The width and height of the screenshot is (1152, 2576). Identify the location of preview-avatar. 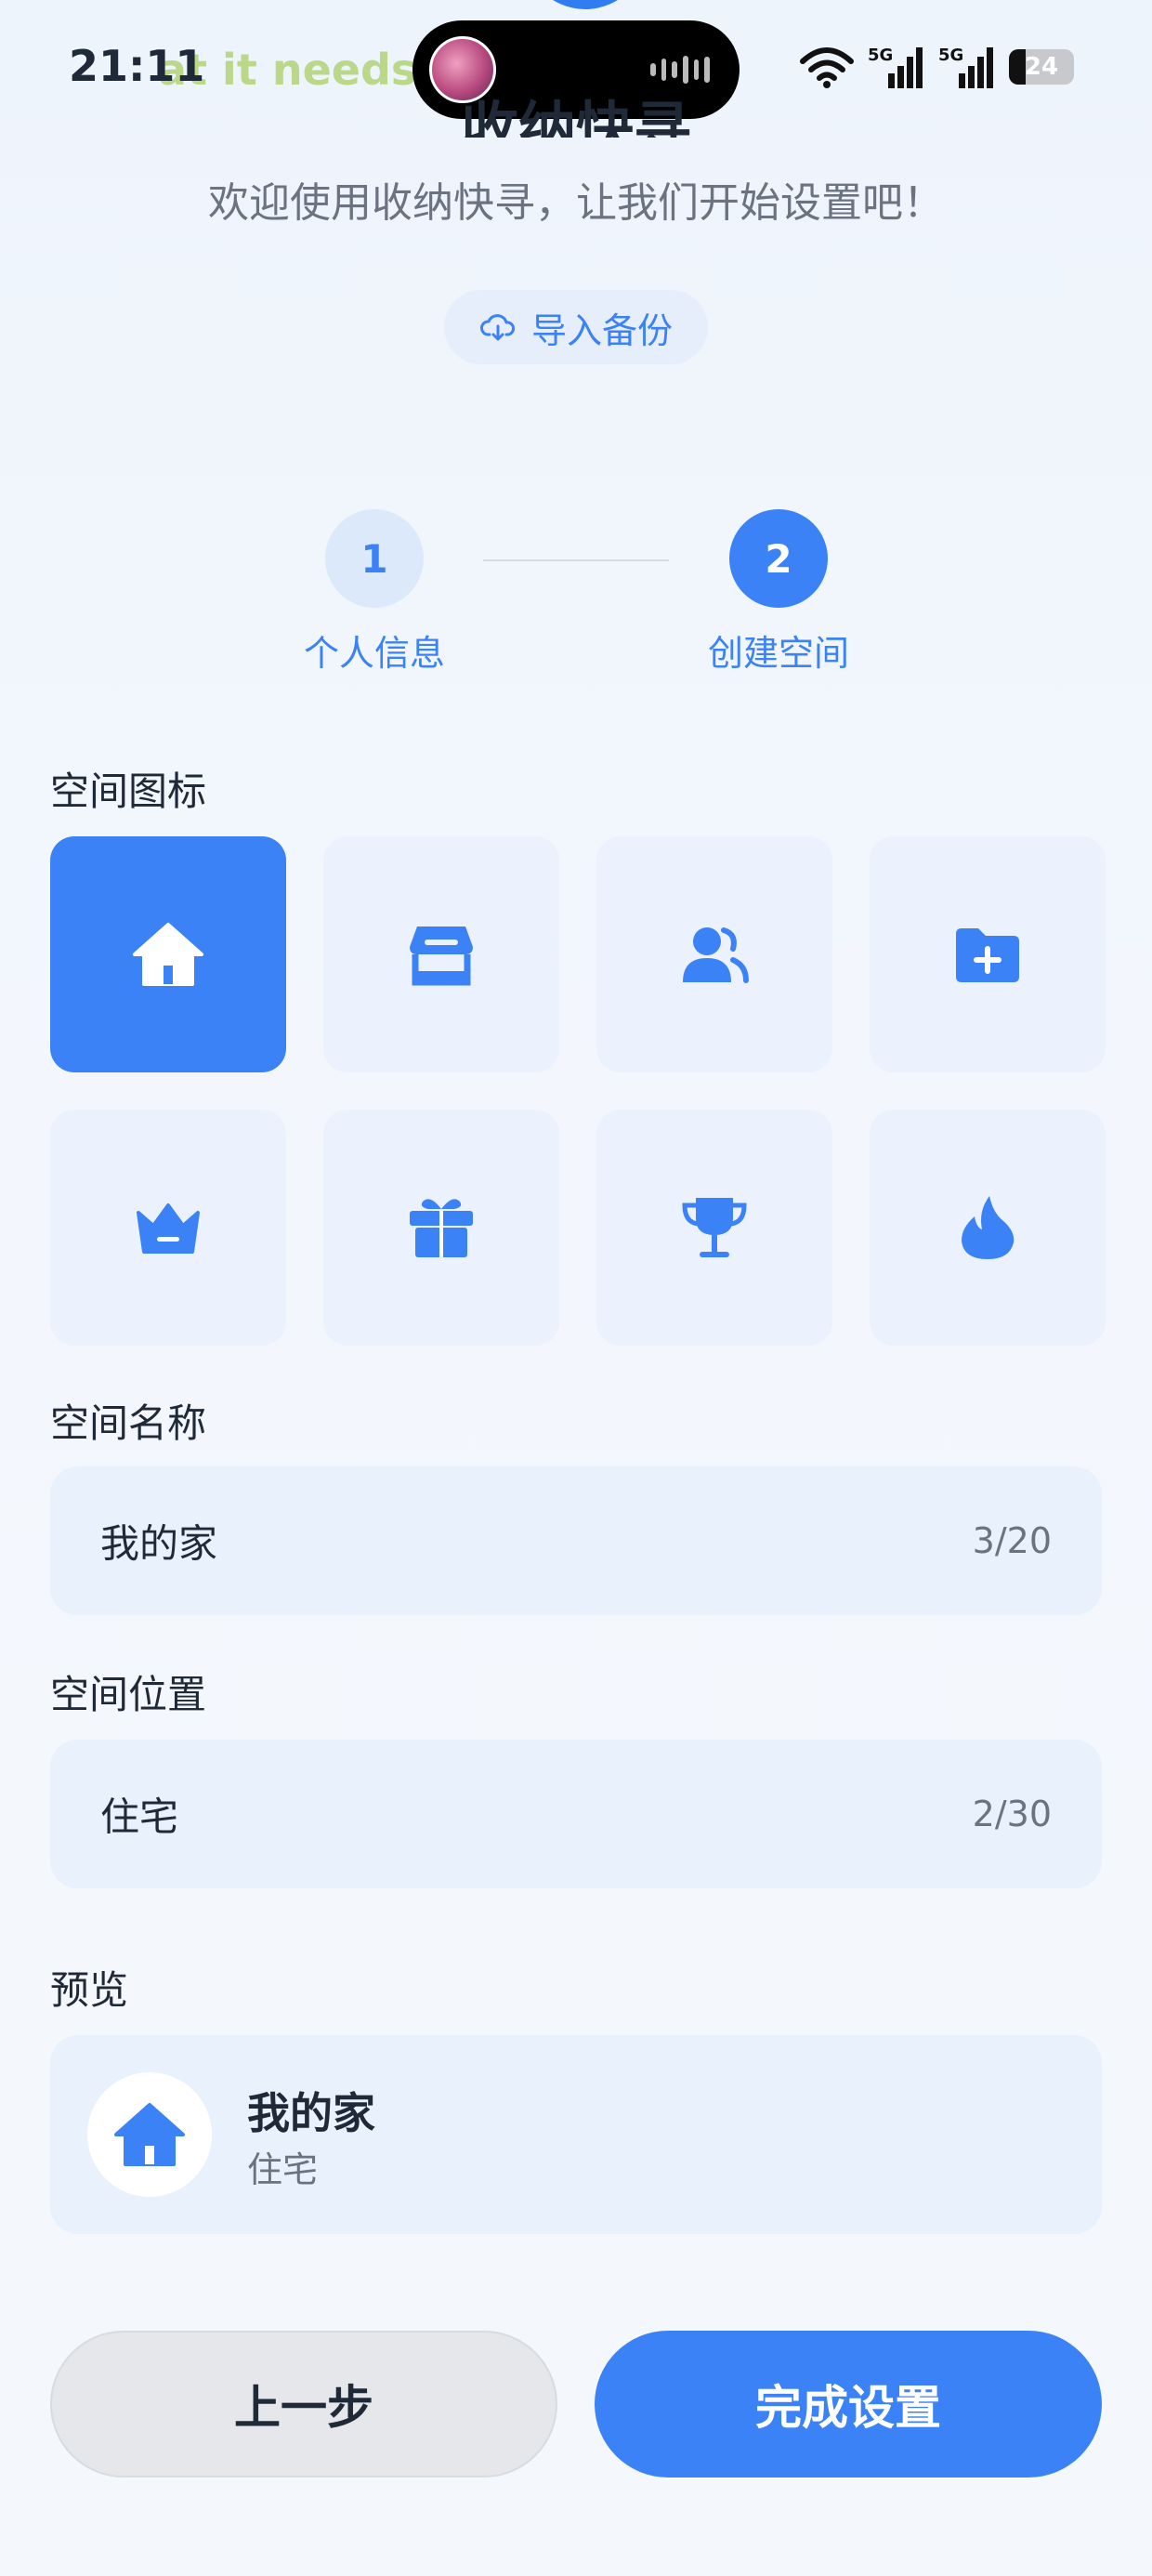
(149, 2134).